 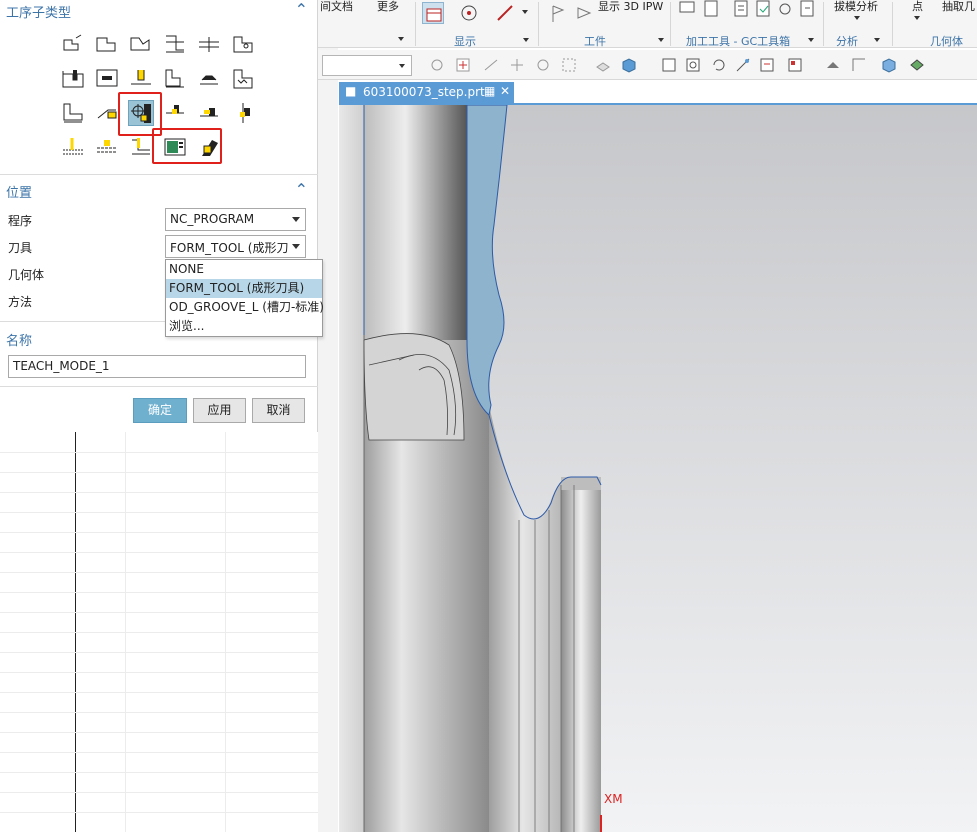 I want to click on center-line-drill-icon, so click(x=107, y=113).